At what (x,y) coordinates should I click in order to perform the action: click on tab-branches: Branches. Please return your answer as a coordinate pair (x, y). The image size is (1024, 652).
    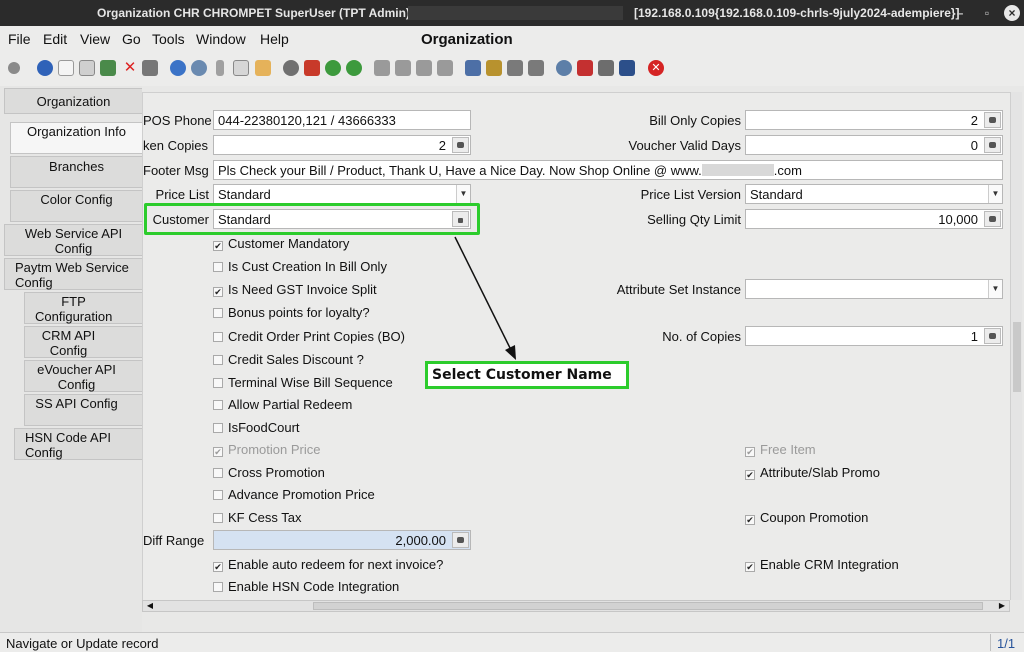
    Looking at the image, I should click on (76, 172).